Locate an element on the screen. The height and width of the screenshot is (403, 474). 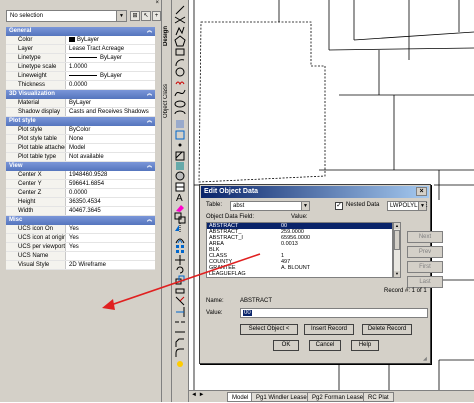
draw-toolbar: A is located at coordinates (180, 201).